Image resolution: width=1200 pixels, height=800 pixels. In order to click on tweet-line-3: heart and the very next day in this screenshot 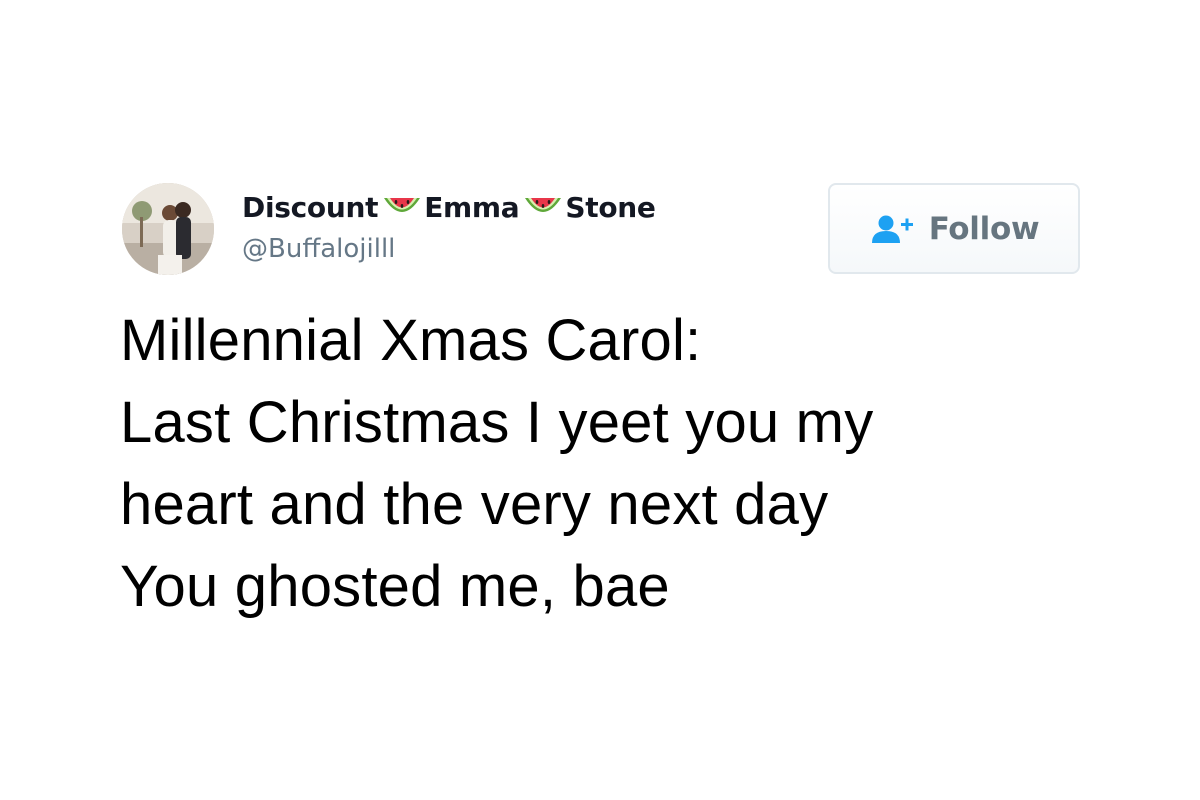, I will do `click(474, 504)`.